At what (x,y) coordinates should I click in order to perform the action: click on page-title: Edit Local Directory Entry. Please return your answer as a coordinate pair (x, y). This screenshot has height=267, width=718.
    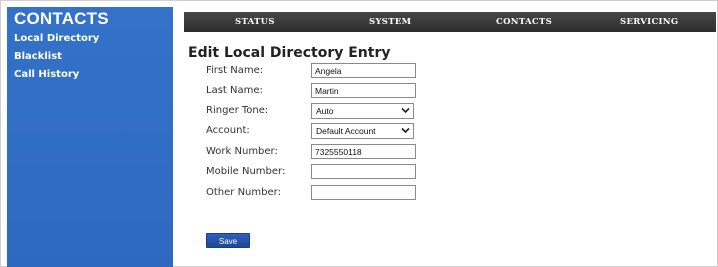
    Looking at the image, I should click on (289, 53).